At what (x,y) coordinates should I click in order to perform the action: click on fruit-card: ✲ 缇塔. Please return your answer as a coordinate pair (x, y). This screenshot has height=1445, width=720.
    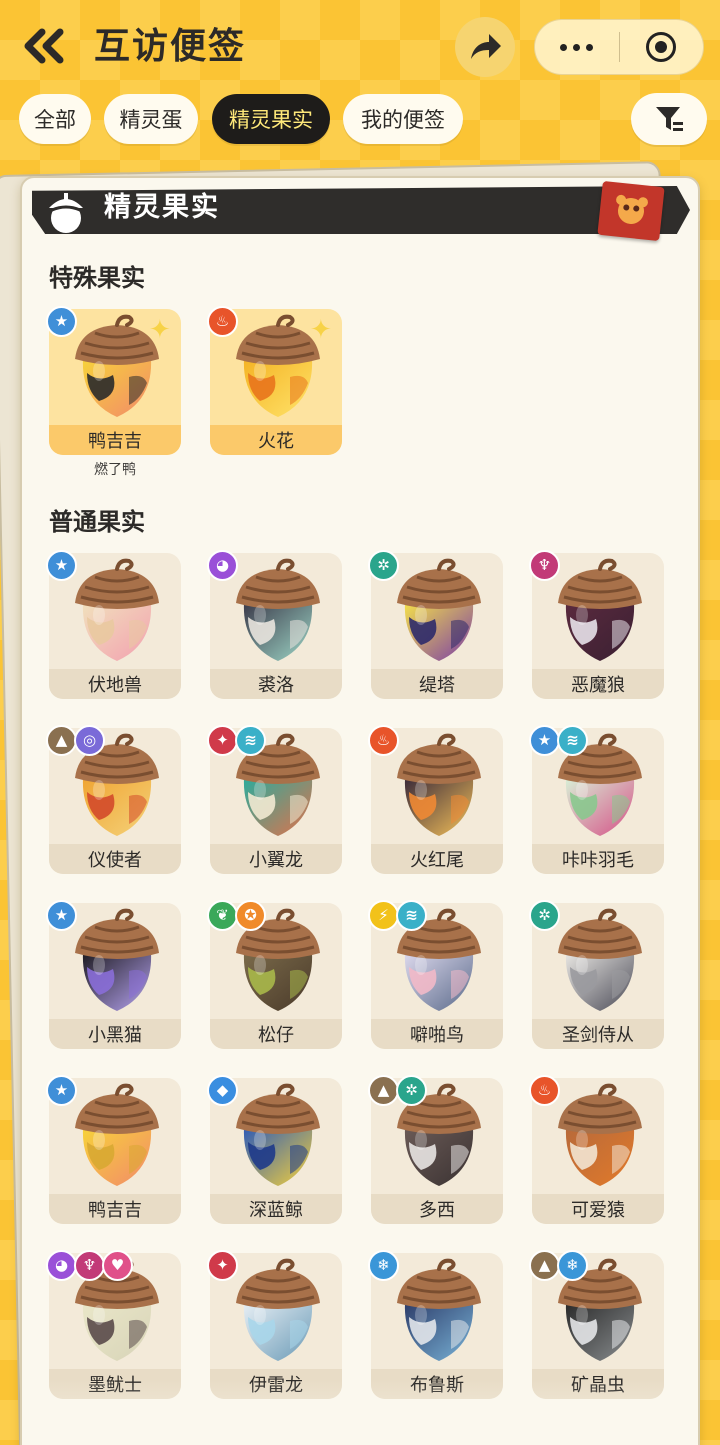
    Looking at the image, I should click on (435, 624).